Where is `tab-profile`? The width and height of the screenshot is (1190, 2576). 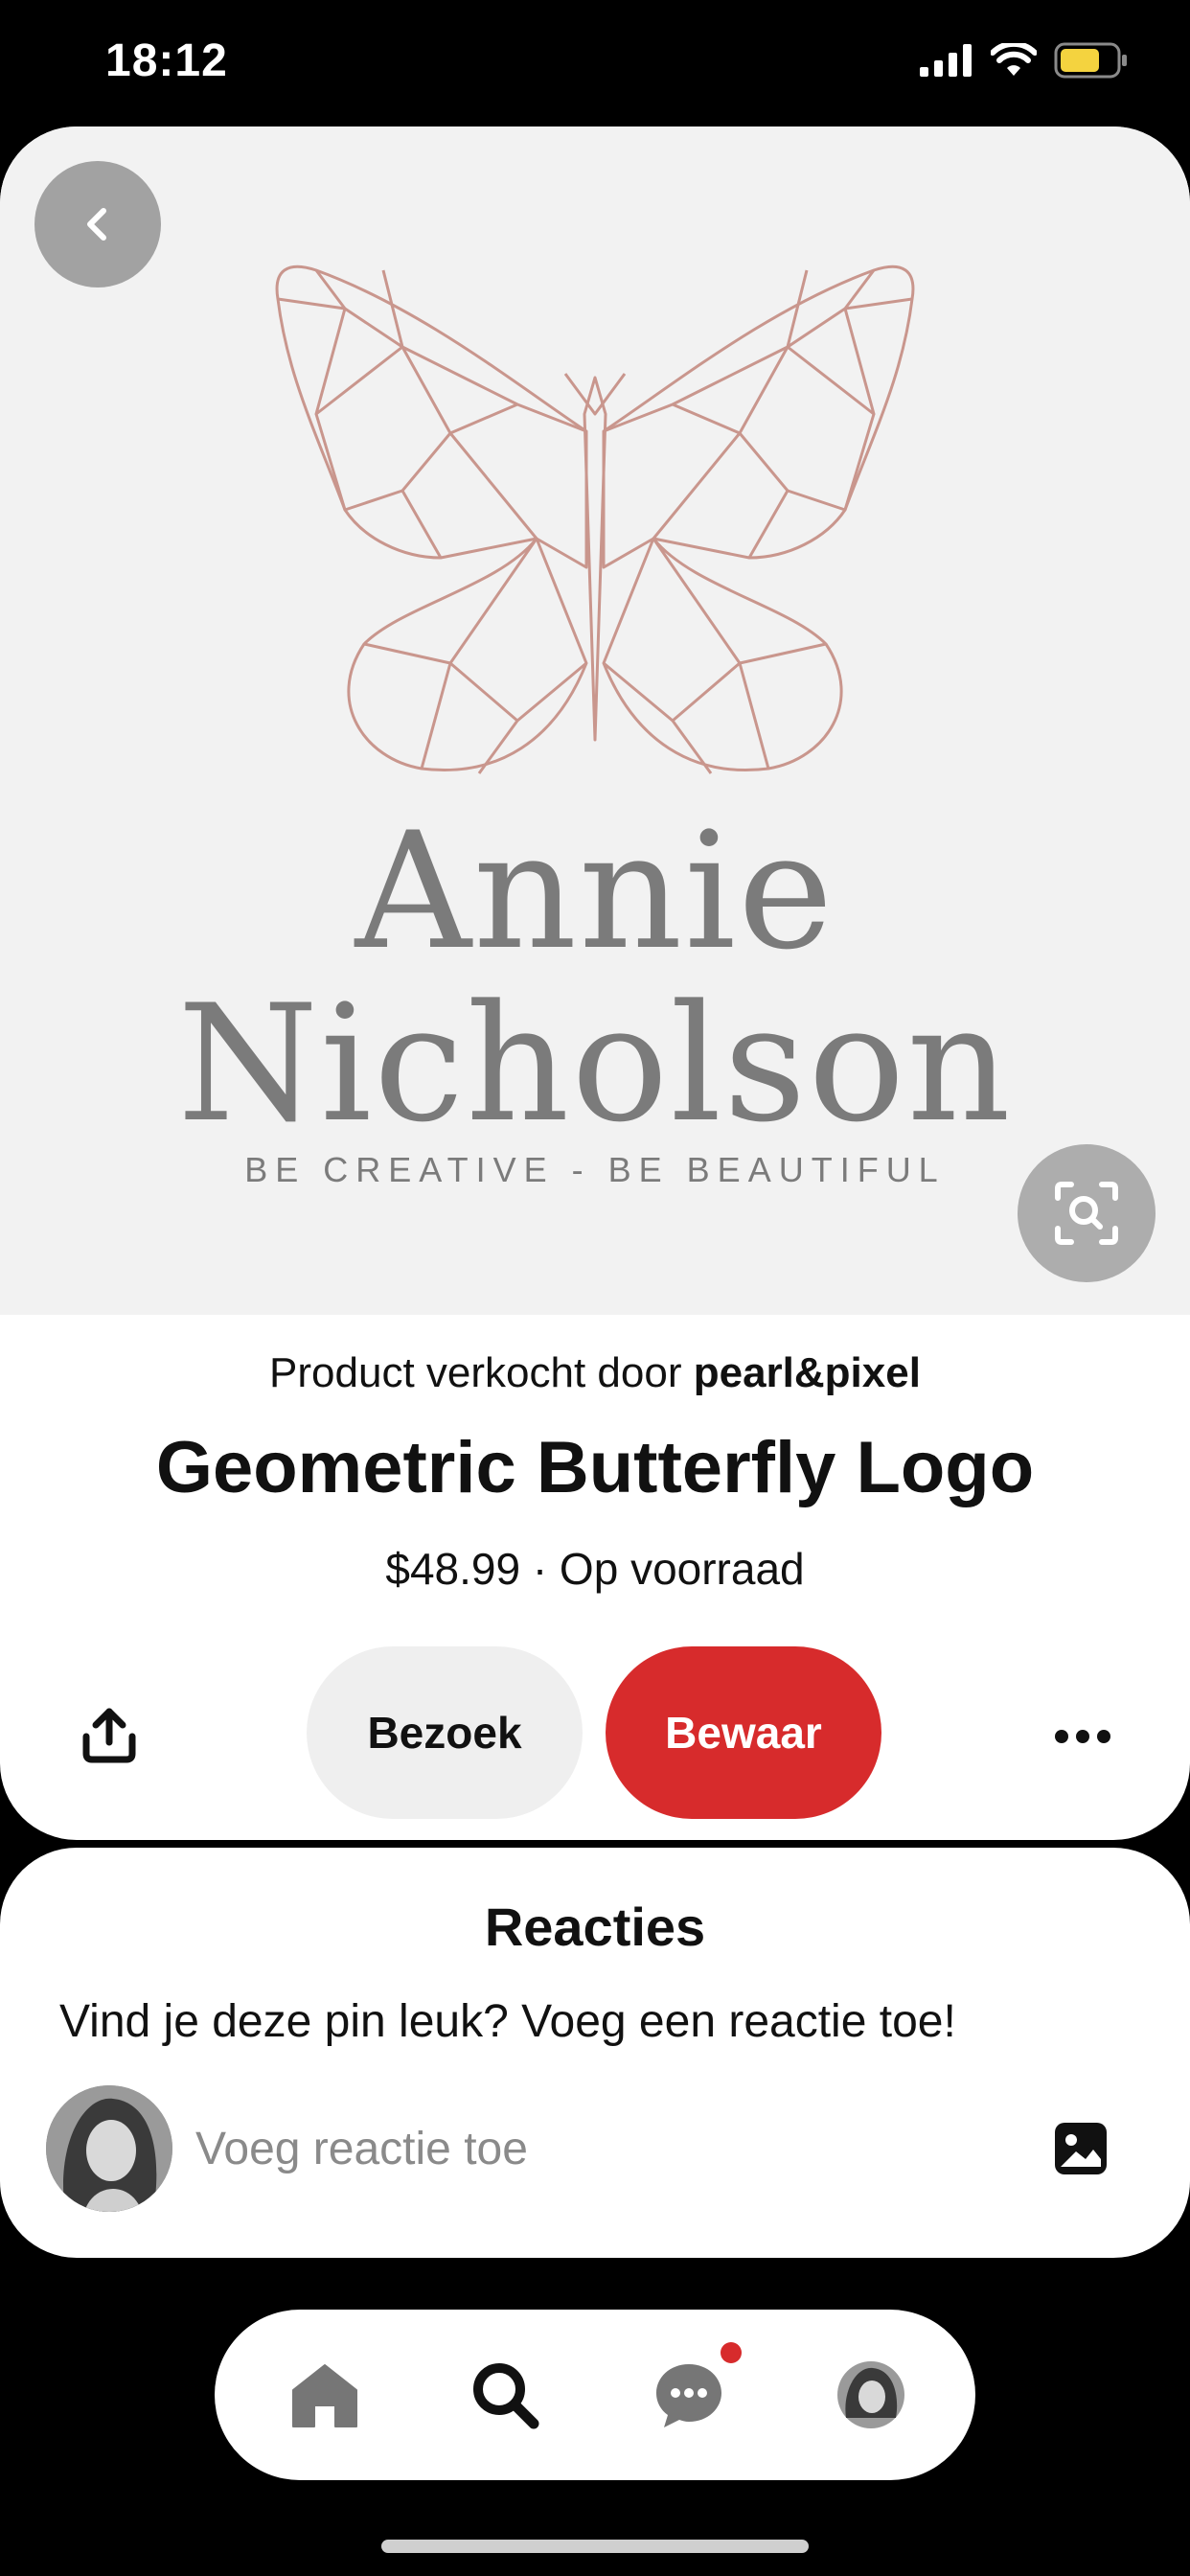 tab-profile is located at coordinates (871, 2395).